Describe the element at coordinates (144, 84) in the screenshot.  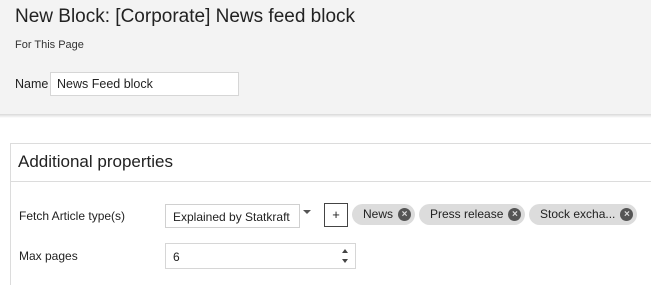
I see `name-field` at that location.